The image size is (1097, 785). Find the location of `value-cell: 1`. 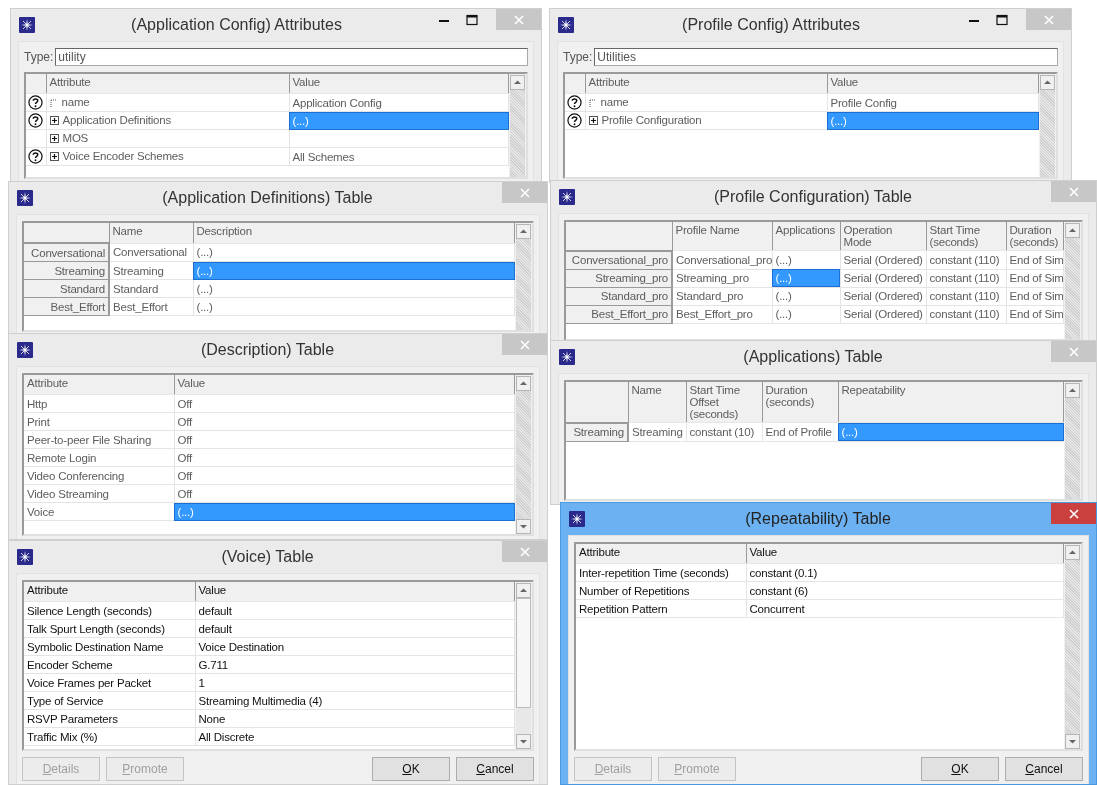

value-cell: 1 is located at coordinates (355, 682).